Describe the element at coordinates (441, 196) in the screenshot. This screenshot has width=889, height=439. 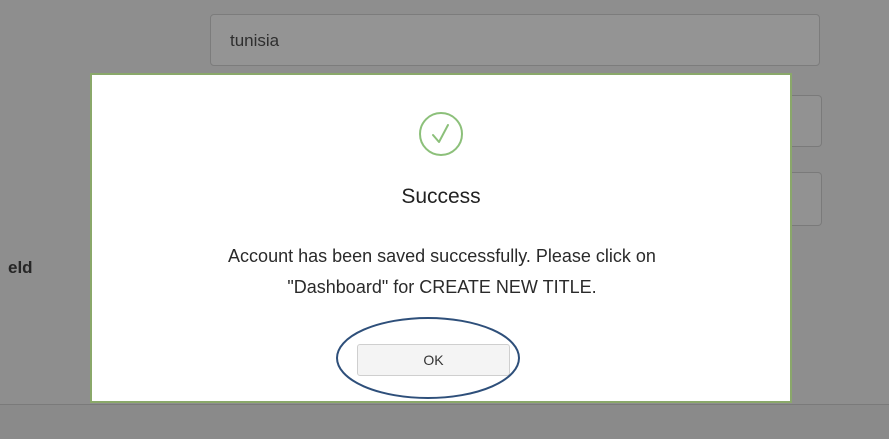
I see `dialog-title: Success` at that location.